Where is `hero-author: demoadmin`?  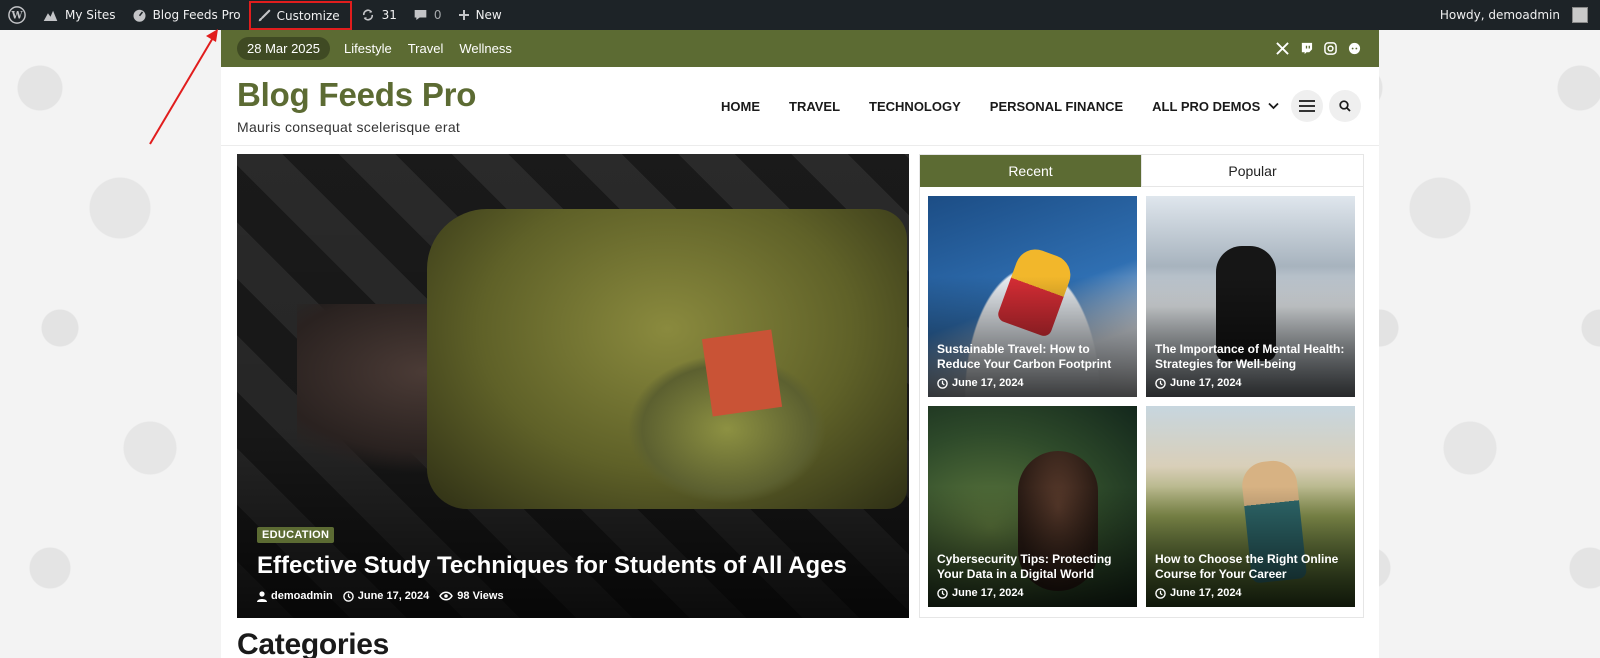
hero-author: demoadmin is located at coordinates (295, 596).